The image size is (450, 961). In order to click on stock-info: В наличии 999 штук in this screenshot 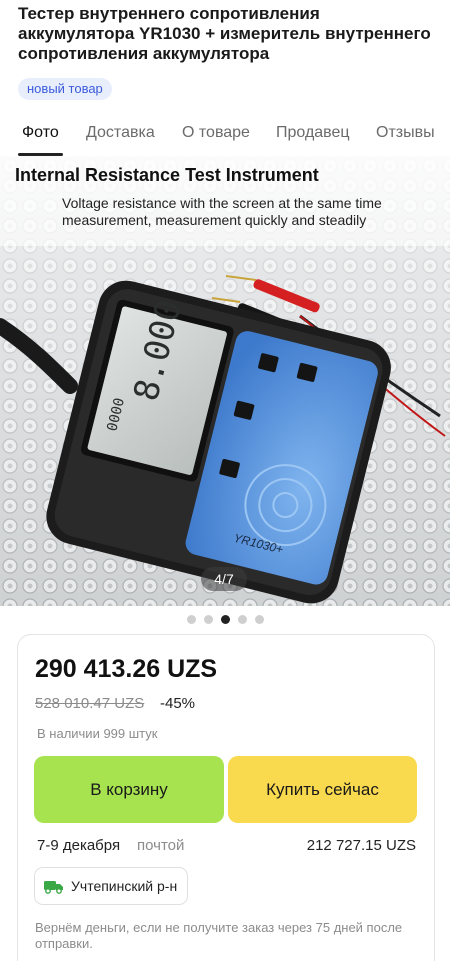, I will do `click(97, 733)`.